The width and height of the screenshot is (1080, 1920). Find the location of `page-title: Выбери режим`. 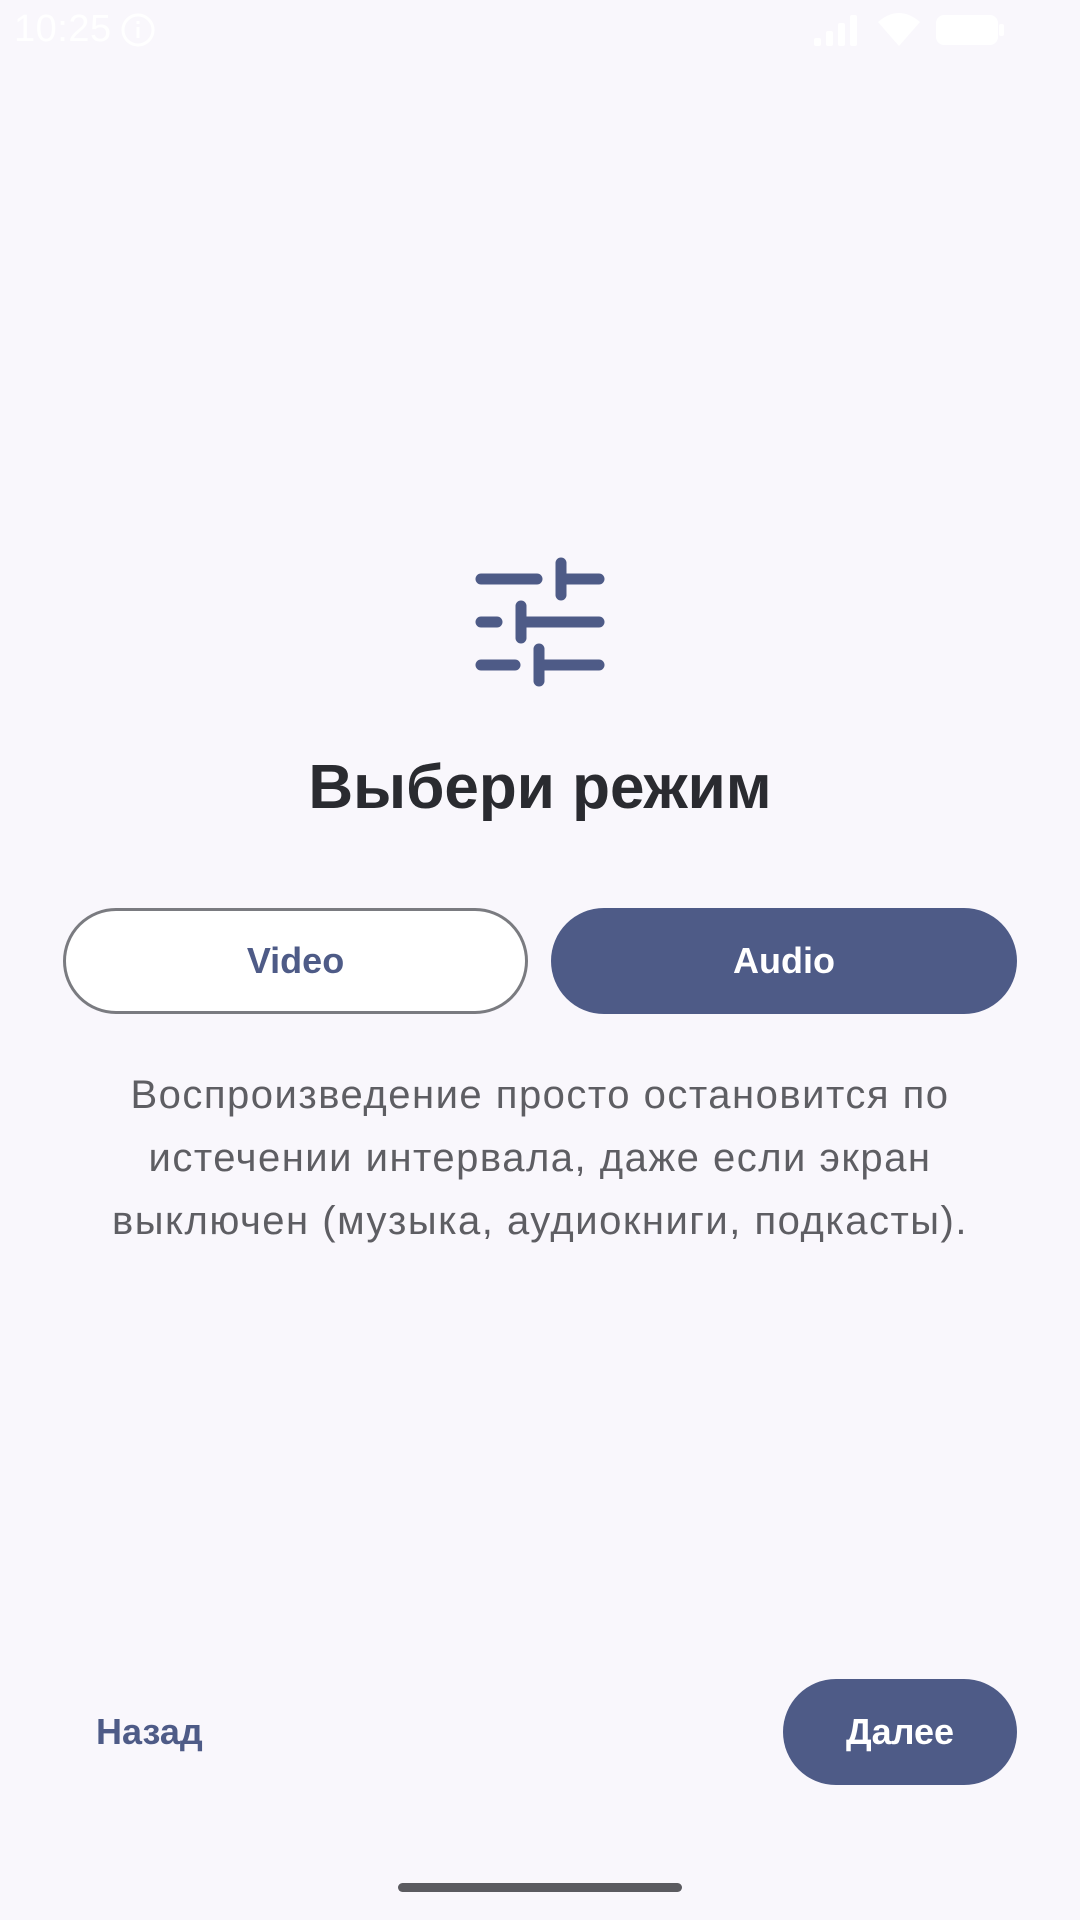

page-title: Выбери режим is located at coordinates (540, 787).